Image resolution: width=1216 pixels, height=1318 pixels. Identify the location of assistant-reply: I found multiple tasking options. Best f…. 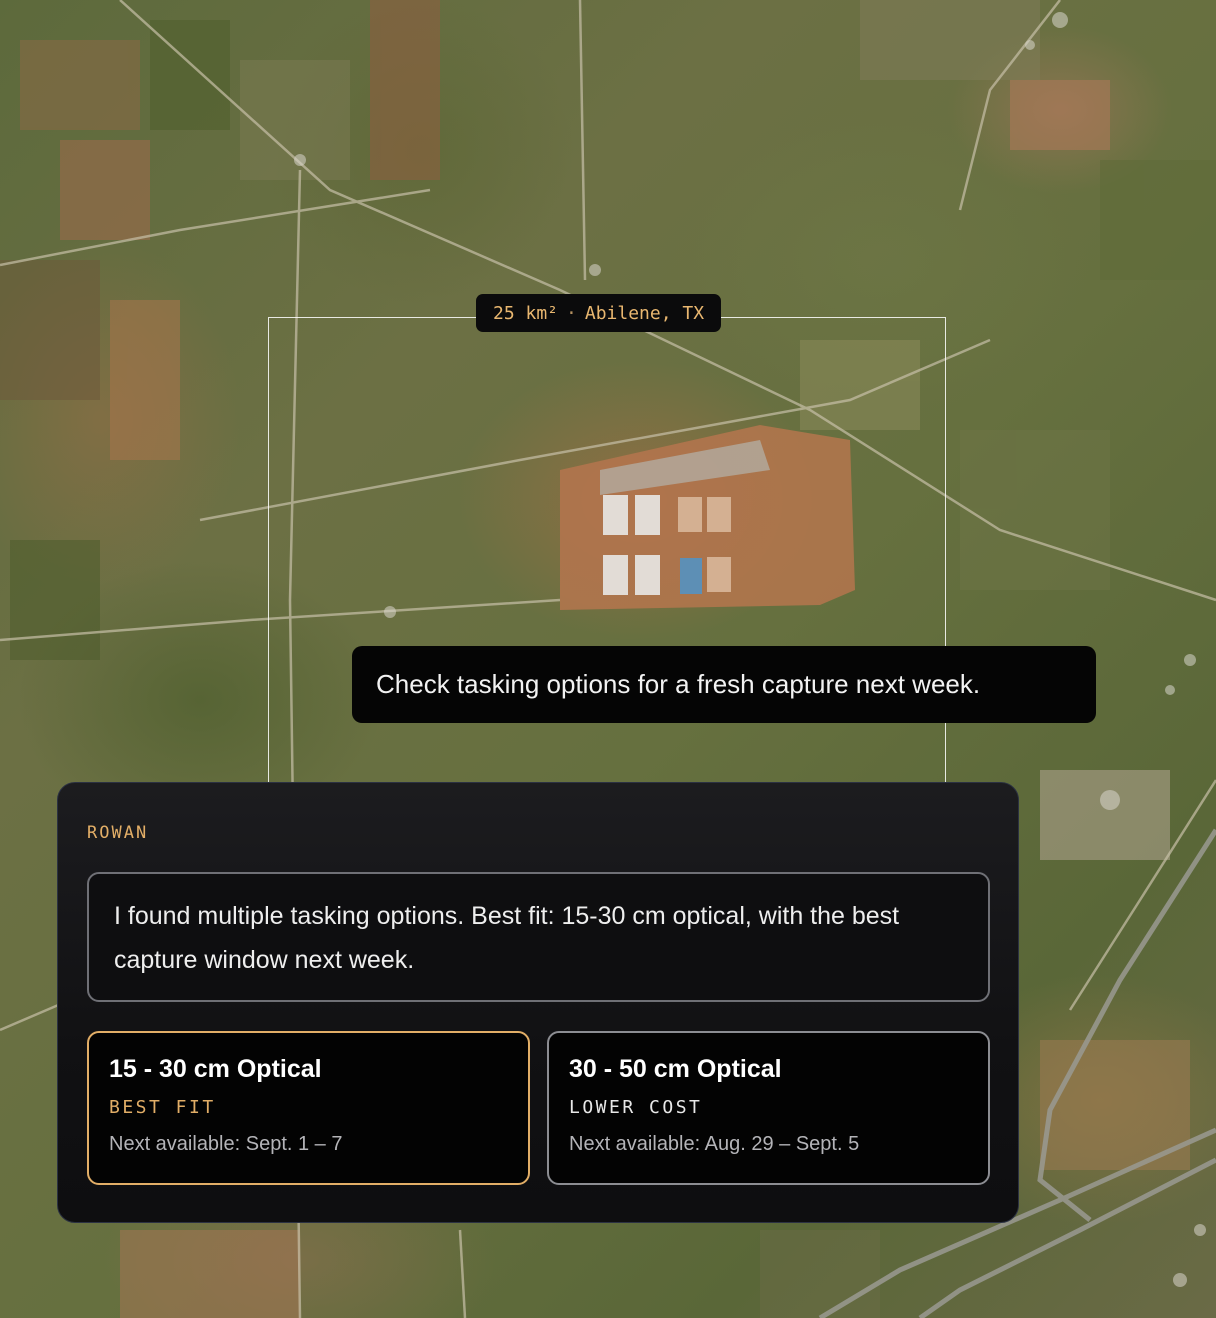
(538, 937).